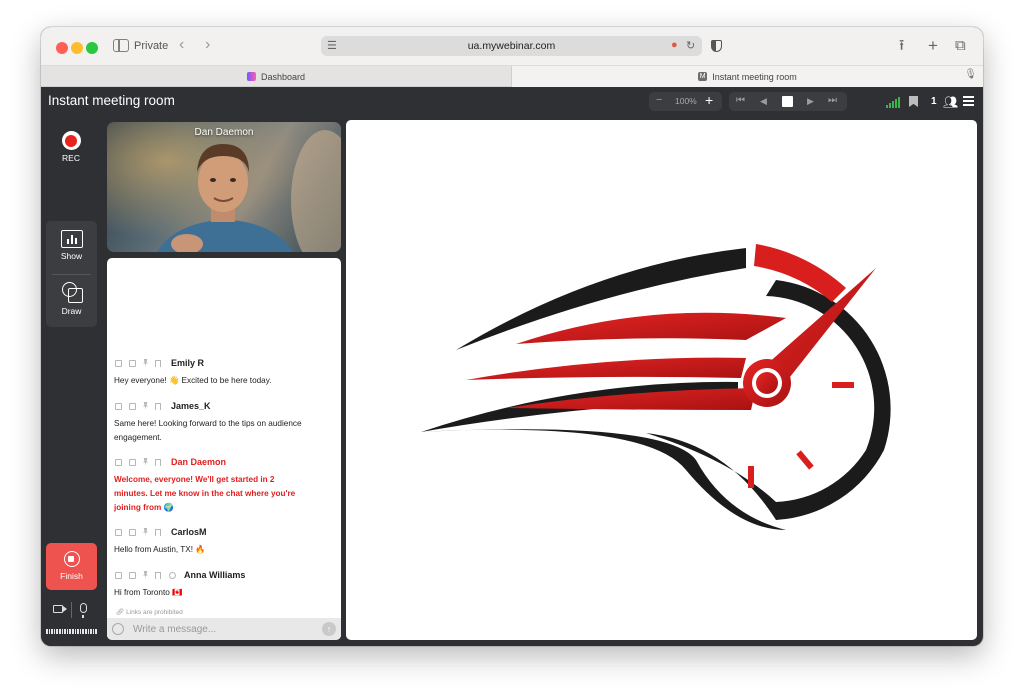 The width and height of the screenshot is (1024, 700). Describe the element at coordinates (960, 46) in the screenshot. I see `tabs-overview-icon: ⧉` at that location.